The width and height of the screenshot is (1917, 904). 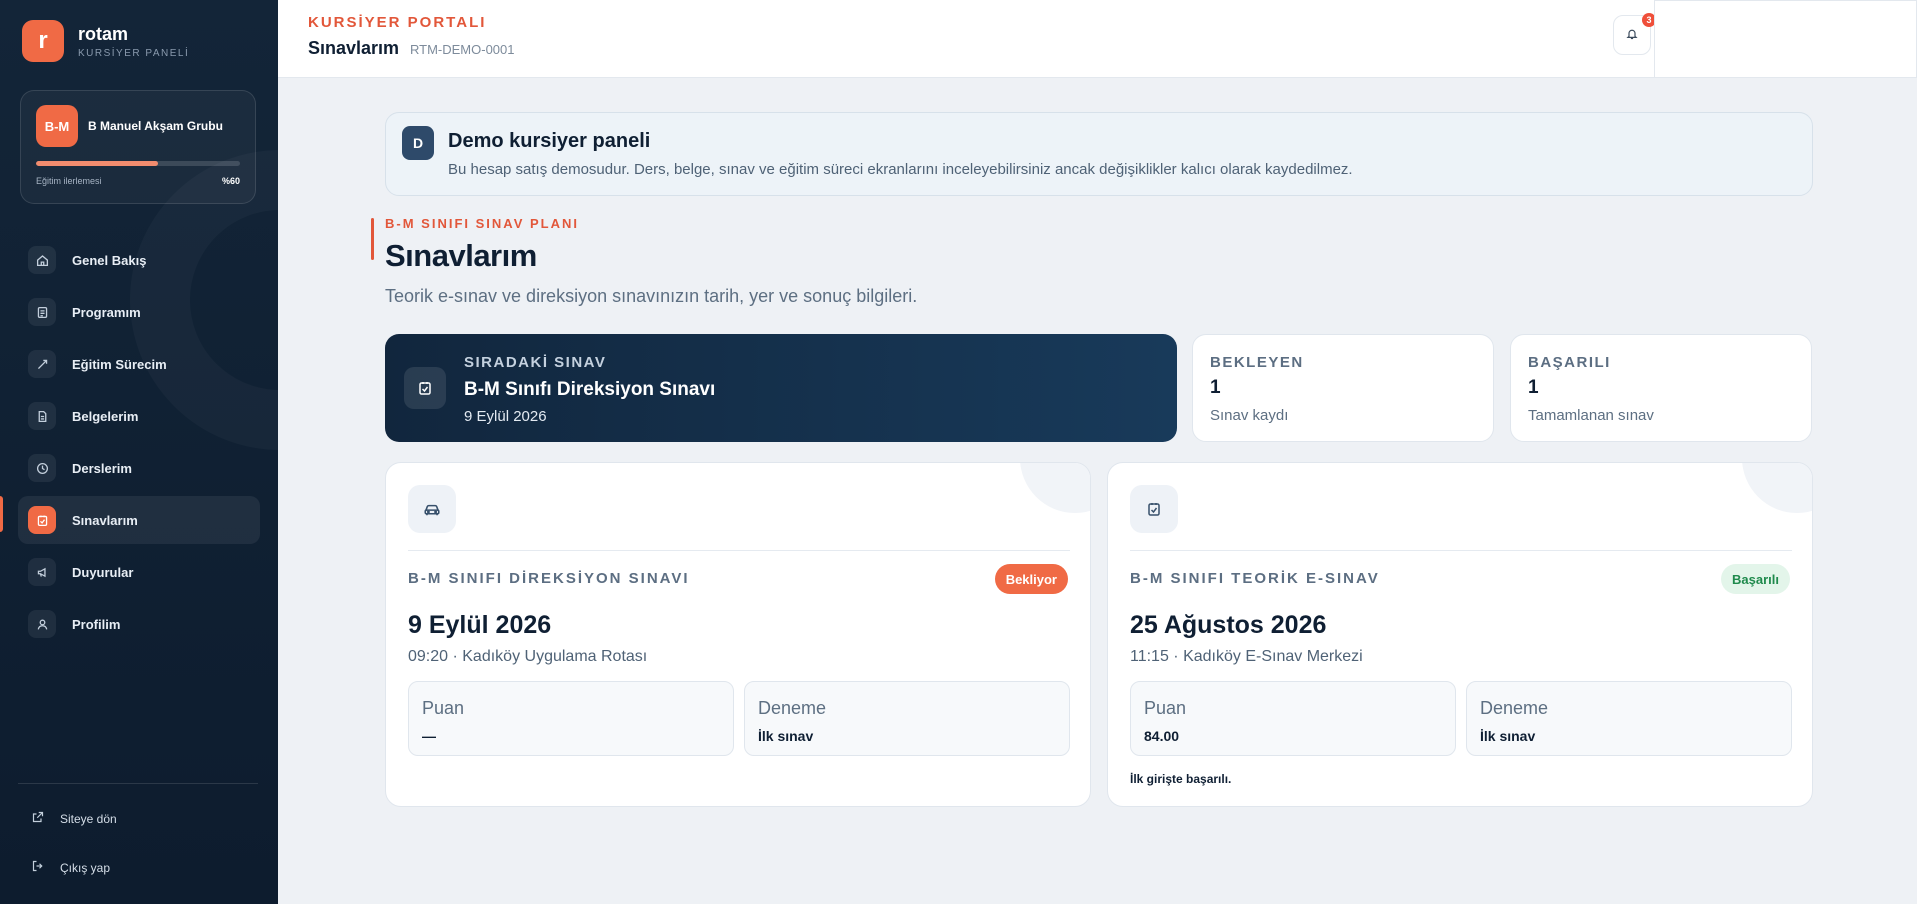 I want to click on exam-time-location: 11:15 · Kadıköy E-Sınav Merkezi, so click(x=1246, y=656).